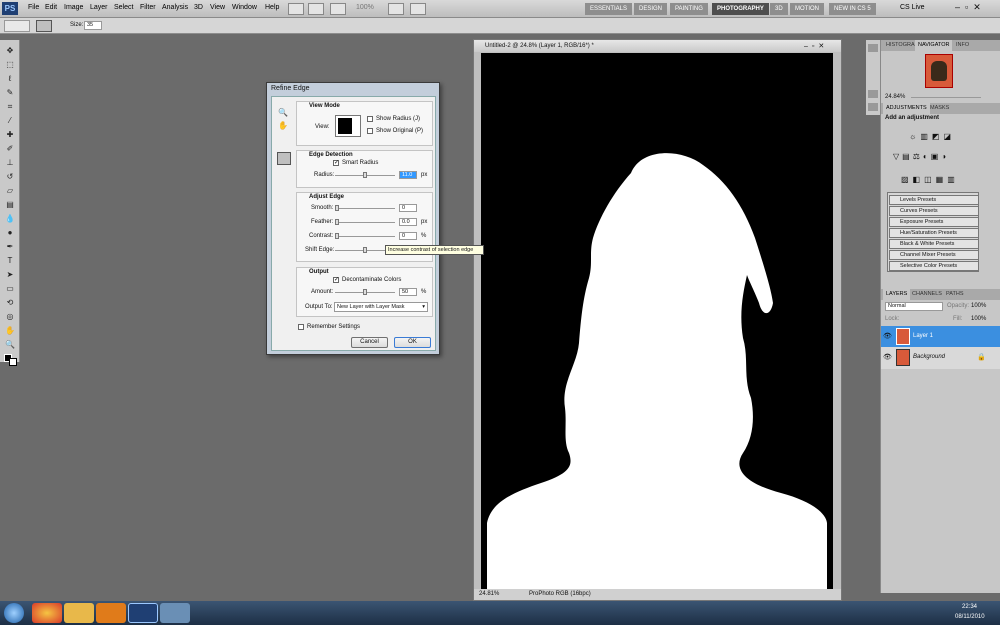 Image resolution: width=1000 pixels, height=625 pixels. Describe the element at coordinates (10, 121) in the screenshot. I see `eyedropper-tool-icon: ⁄` at that location.